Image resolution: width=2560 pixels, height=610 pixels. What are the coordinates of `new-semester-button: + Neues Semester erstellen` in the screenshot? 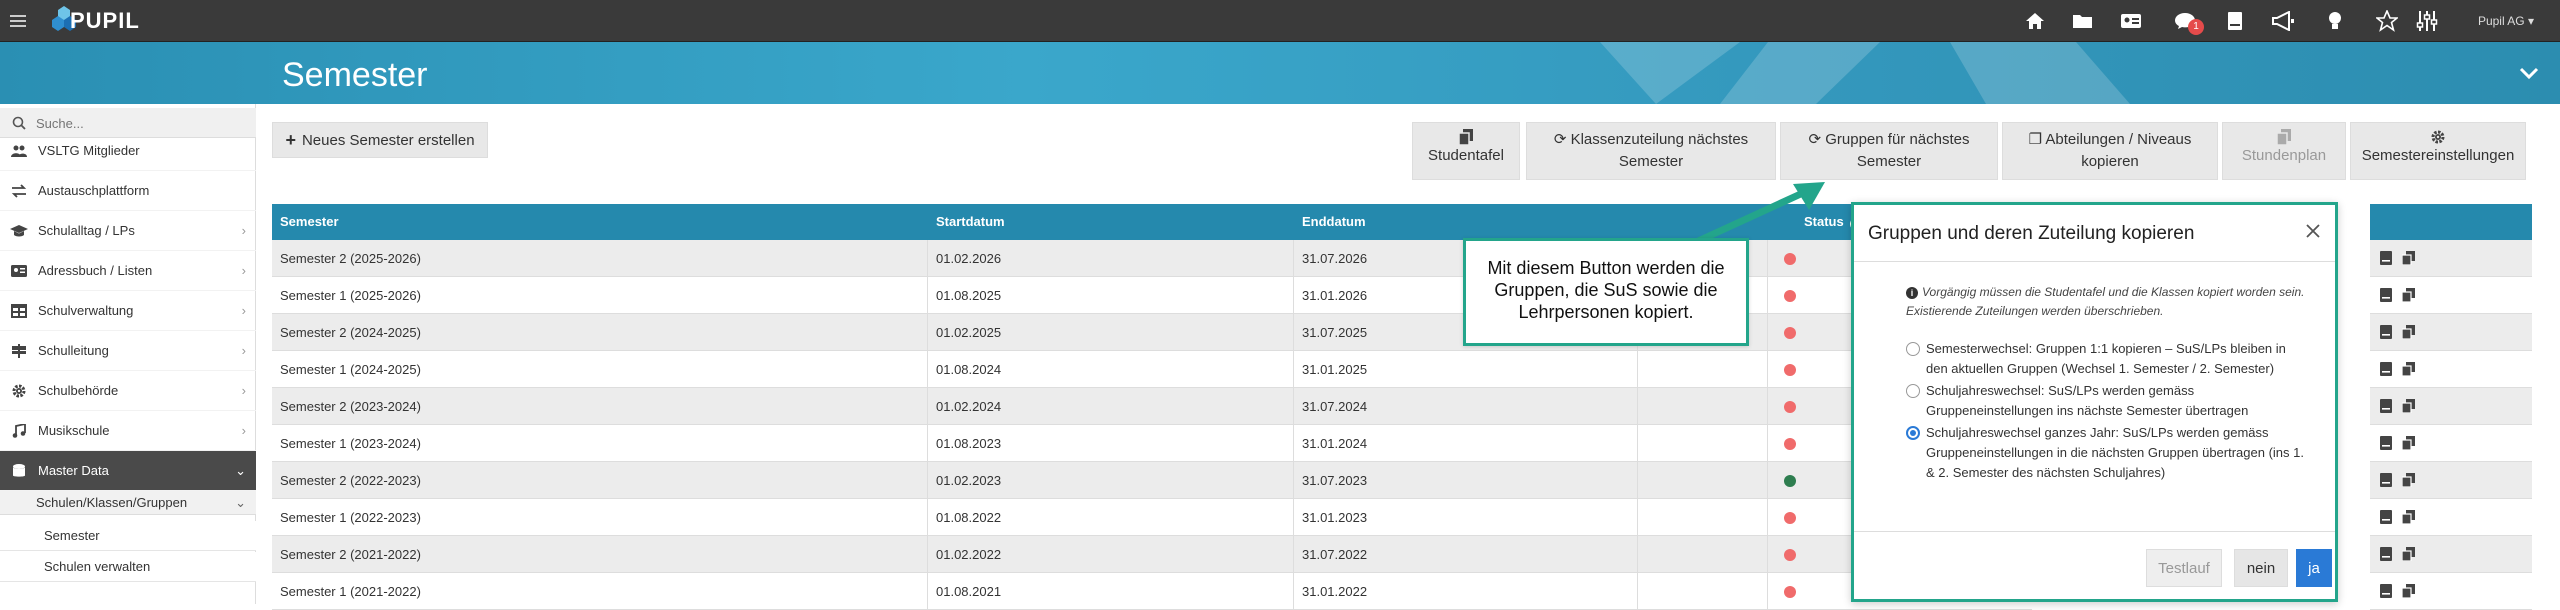 It's located at (380, 140).